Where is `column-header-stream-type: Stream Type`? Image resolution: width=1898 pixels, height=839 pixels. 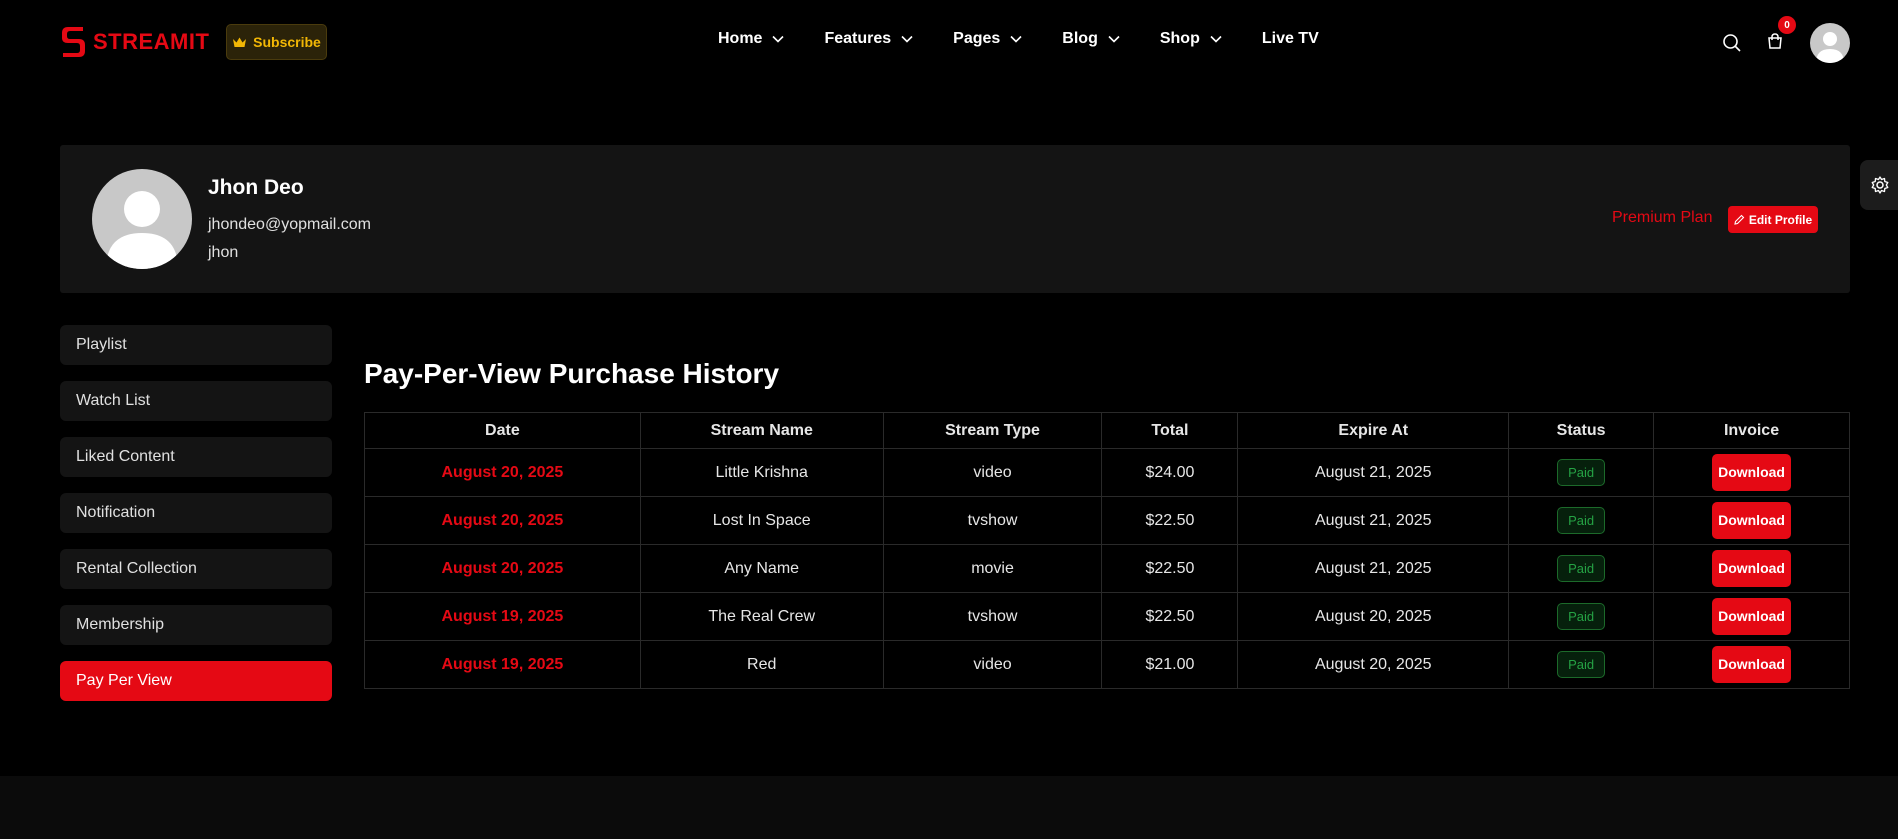 column-header-stream-type: Stream Type is located at coordinates (992, 430).